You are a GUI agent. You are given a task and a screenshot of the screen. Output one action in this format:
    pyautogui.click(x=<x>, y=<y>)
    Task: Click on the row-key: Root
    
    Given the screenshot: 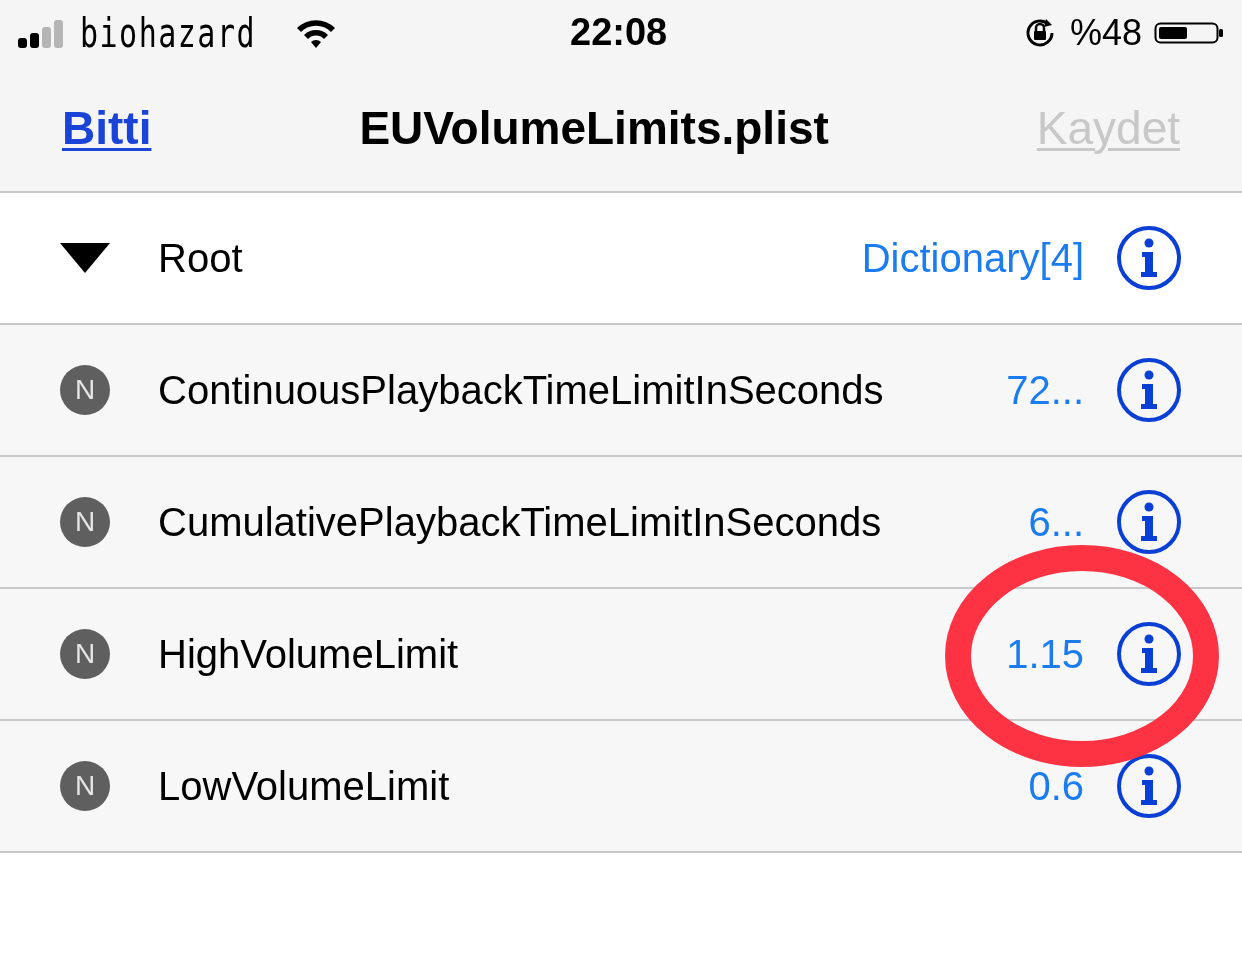 What is the action you would take?
    pyautogui.click(x=200, y=258)
    